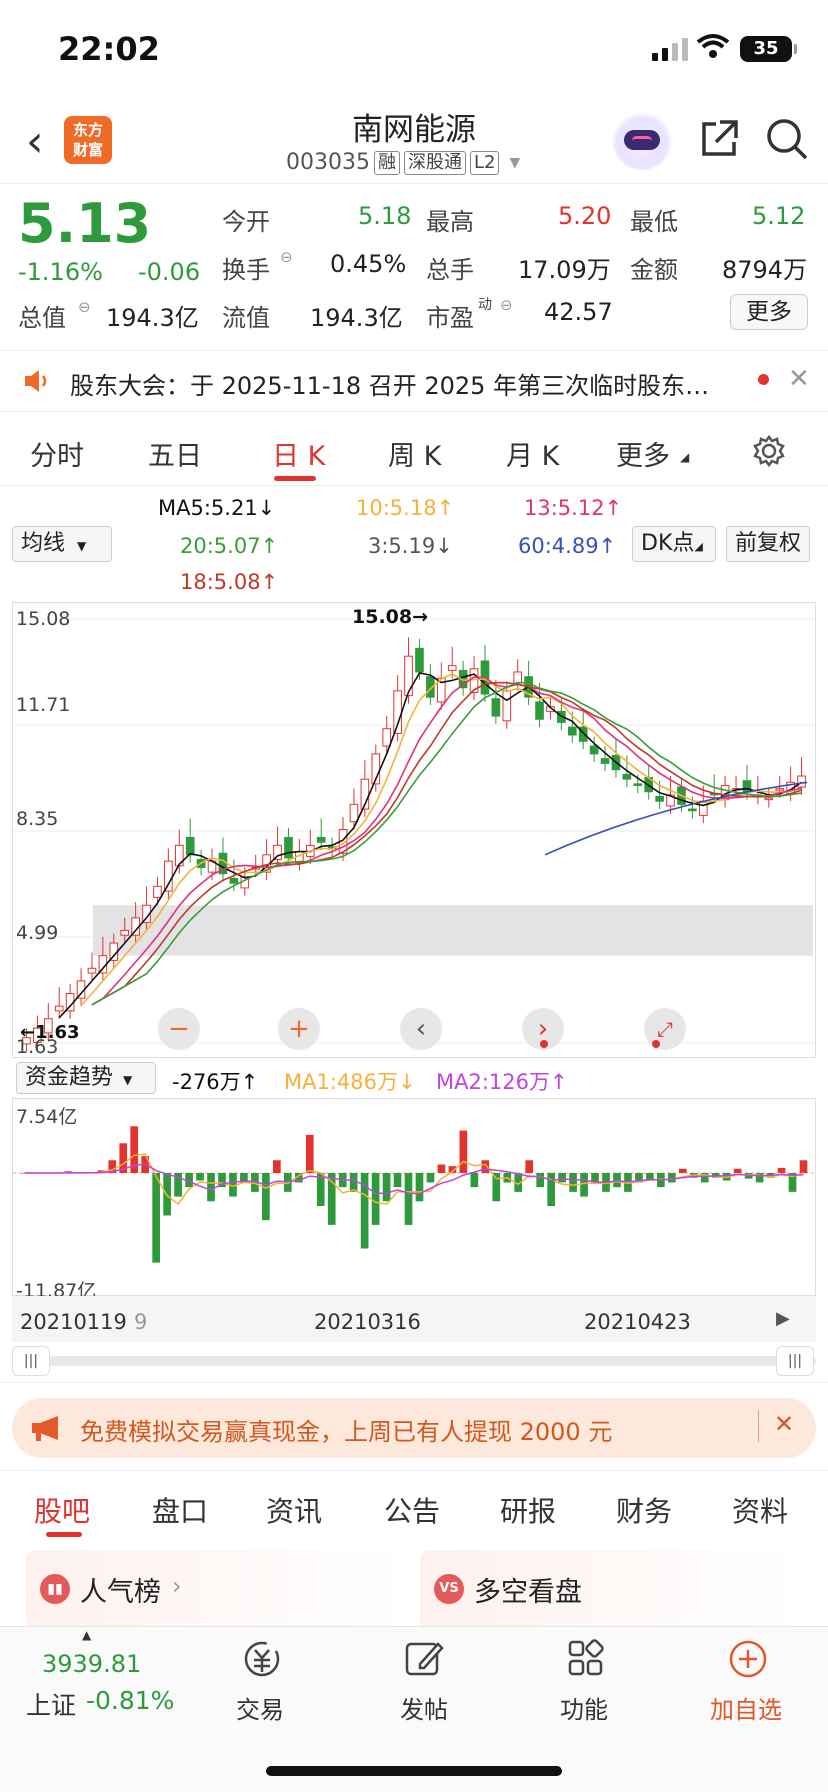 This screenshot has width=828, height=1792. I want to click on share-icon, so click(719, 139).